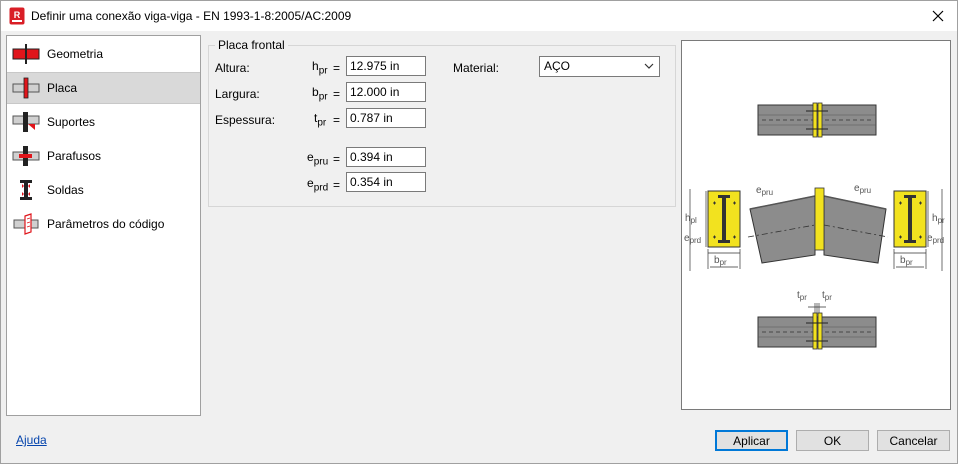 This screenshot has width=958, height=464. I want to click on beam-geometry-icon, so click(26, 54).